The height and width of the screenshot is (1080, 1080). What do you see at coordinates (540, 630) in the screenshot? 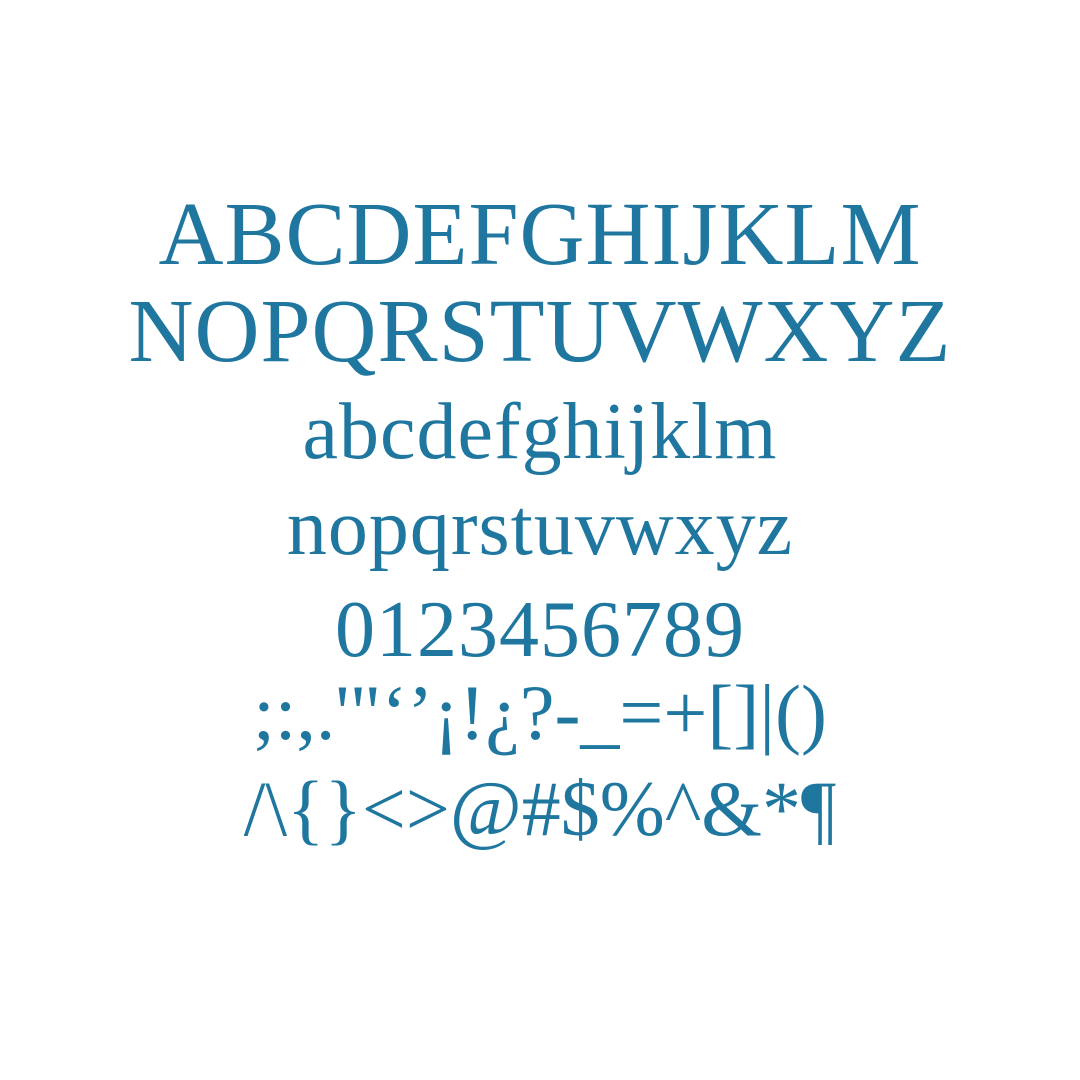
I see `numerals-line: 0123456789` at bounding box center [540, 630].